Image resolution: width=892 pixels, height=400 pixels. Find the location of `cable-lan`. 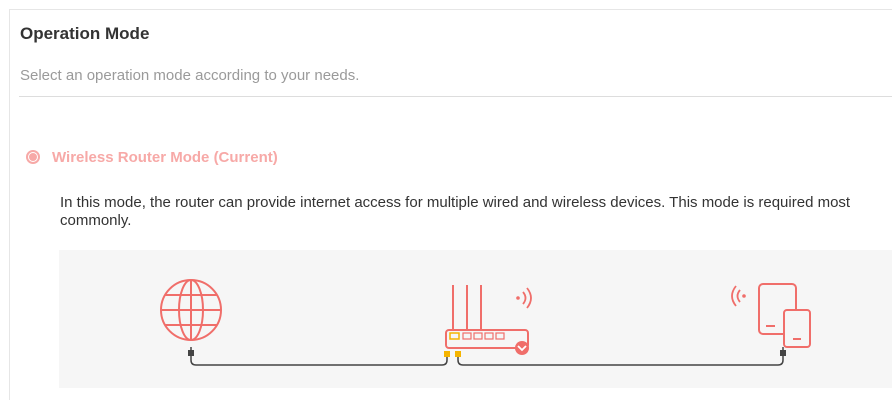

cable-lan is located at coordinates (620, 356).